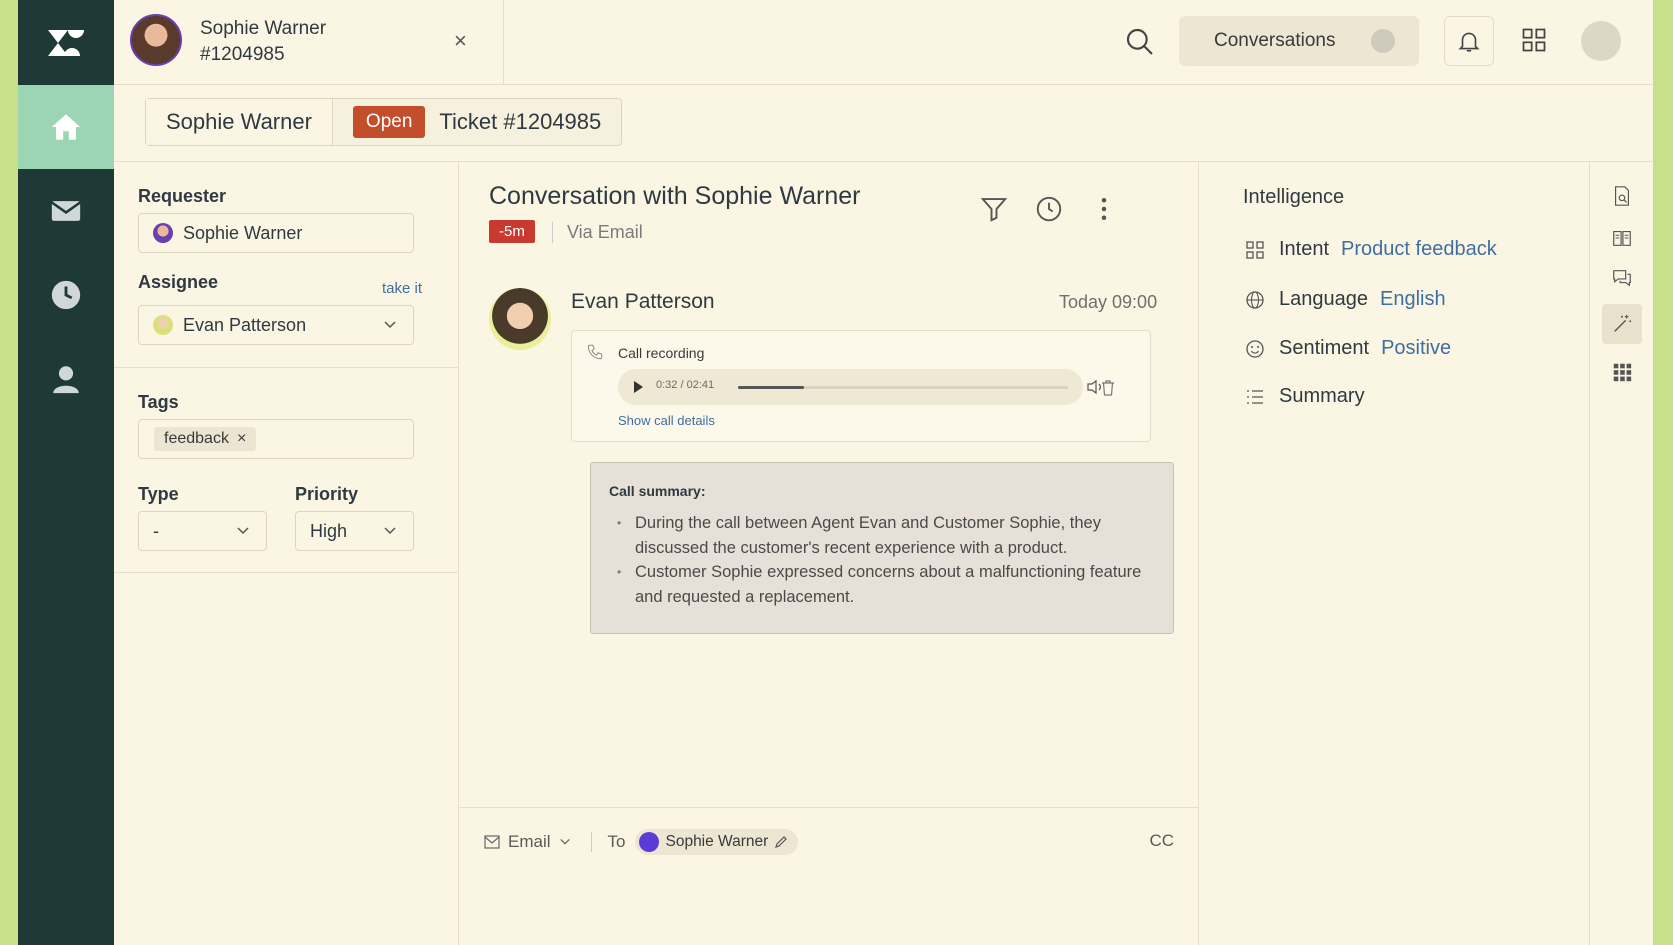  I want to click on recipient-chip: Sophie Warner, so click(717, 842).